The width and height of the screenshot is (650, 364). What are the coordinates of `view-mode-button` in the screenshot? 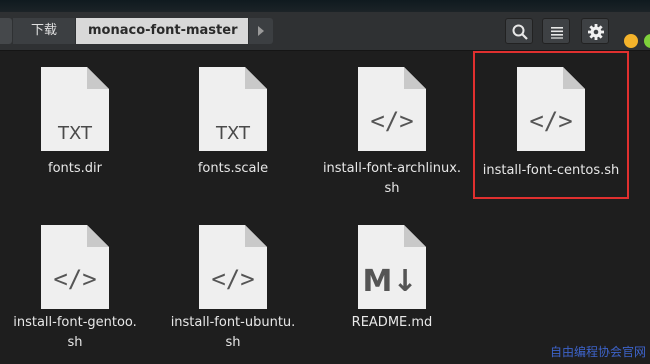 It's located at (556, 31).